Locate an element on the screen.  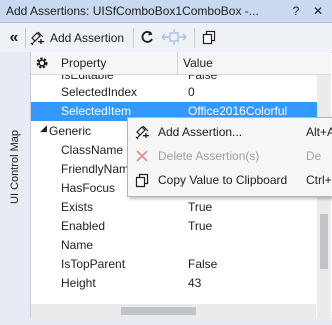
property-name: IsTopParent is located at coordinates (93, 264).